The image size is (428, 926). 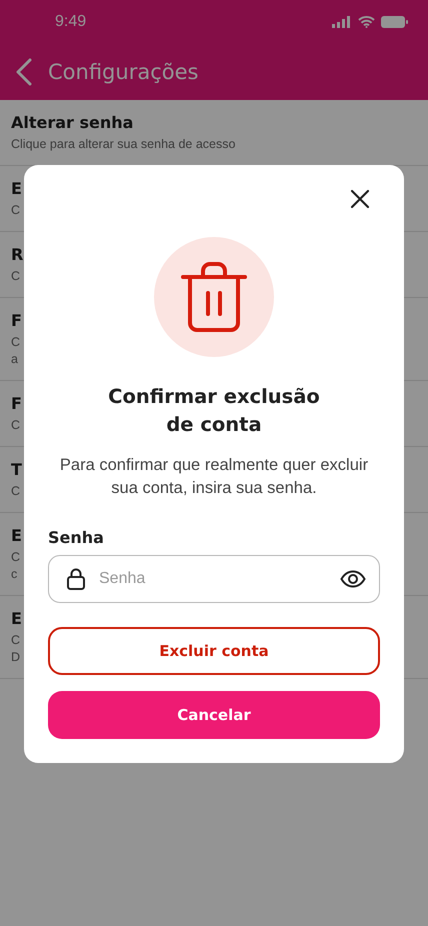 I want to click on setting-title: R, so click(x=17, y=254).